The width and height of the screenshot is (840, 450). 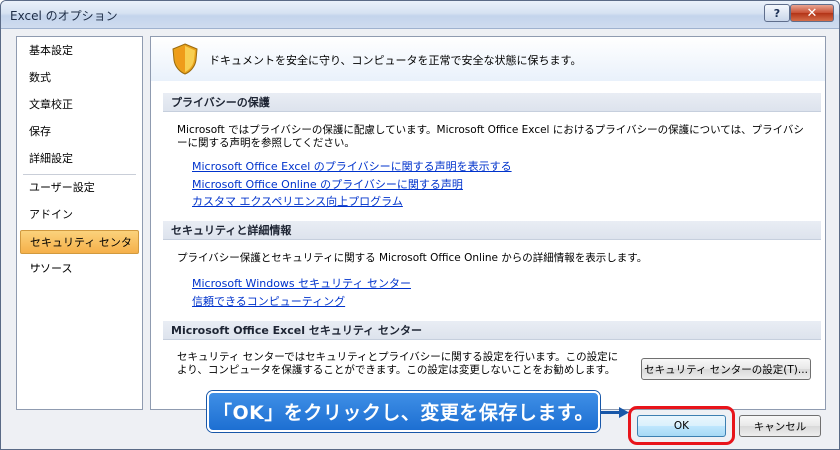 What do you see at coordinates (301, 283) in the screenshot?
I see `link-windows-security-center: Microsoft Windows セキュリティ センター` at bounding box center [301, 283].